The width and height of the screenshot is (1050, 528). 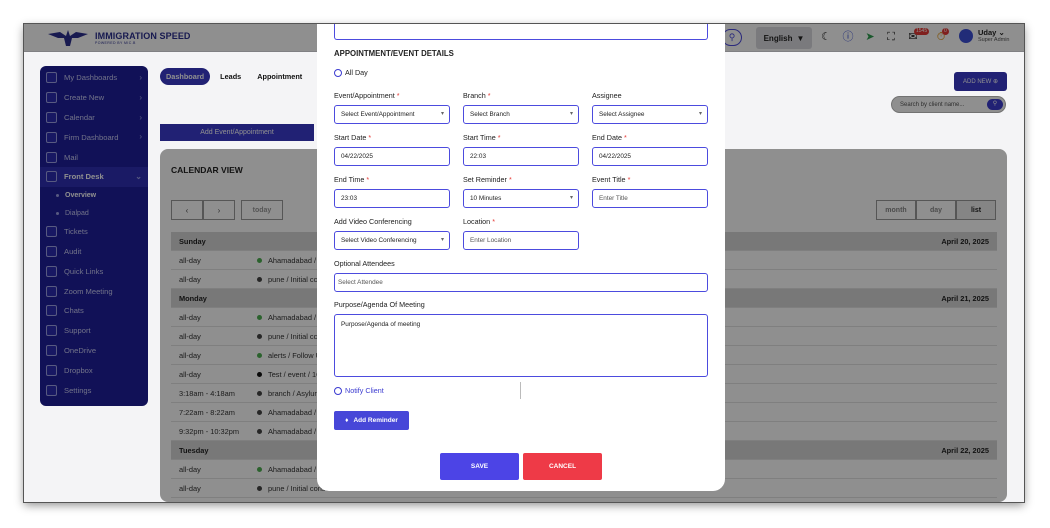 What do you see at coordinates (922, 31) in the screenshot?
I see `notification-badge: 1545` at bounding box center [922, 31].